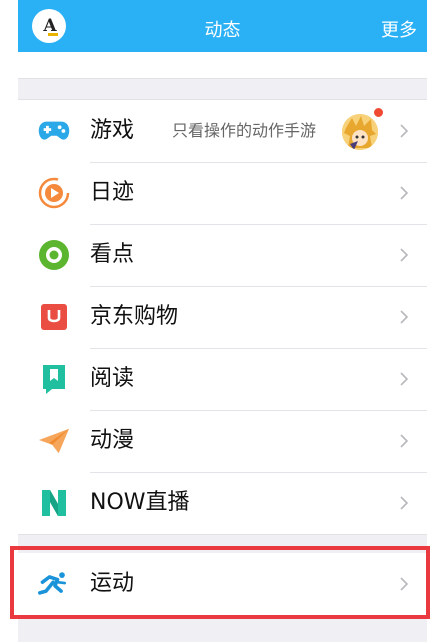 The width and height of the screenshot is (443, 642). Describe the element at coordinates (112, 378) in the screenshot. I see `list-item-label: 阅读` at that location.